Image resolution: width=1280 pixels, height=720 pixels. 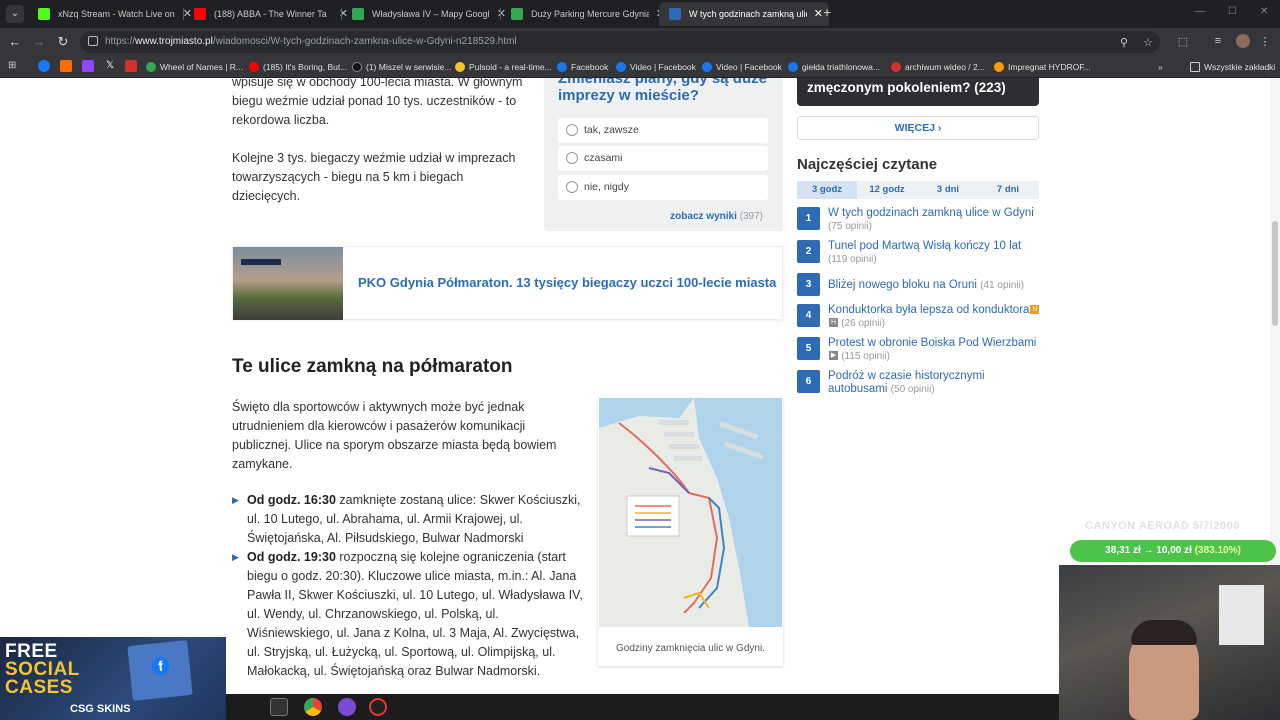 What do you see at coordinates (39, 687) in the screenshot?
I see `promo-text: CASES` at bounding box center [39, 687].